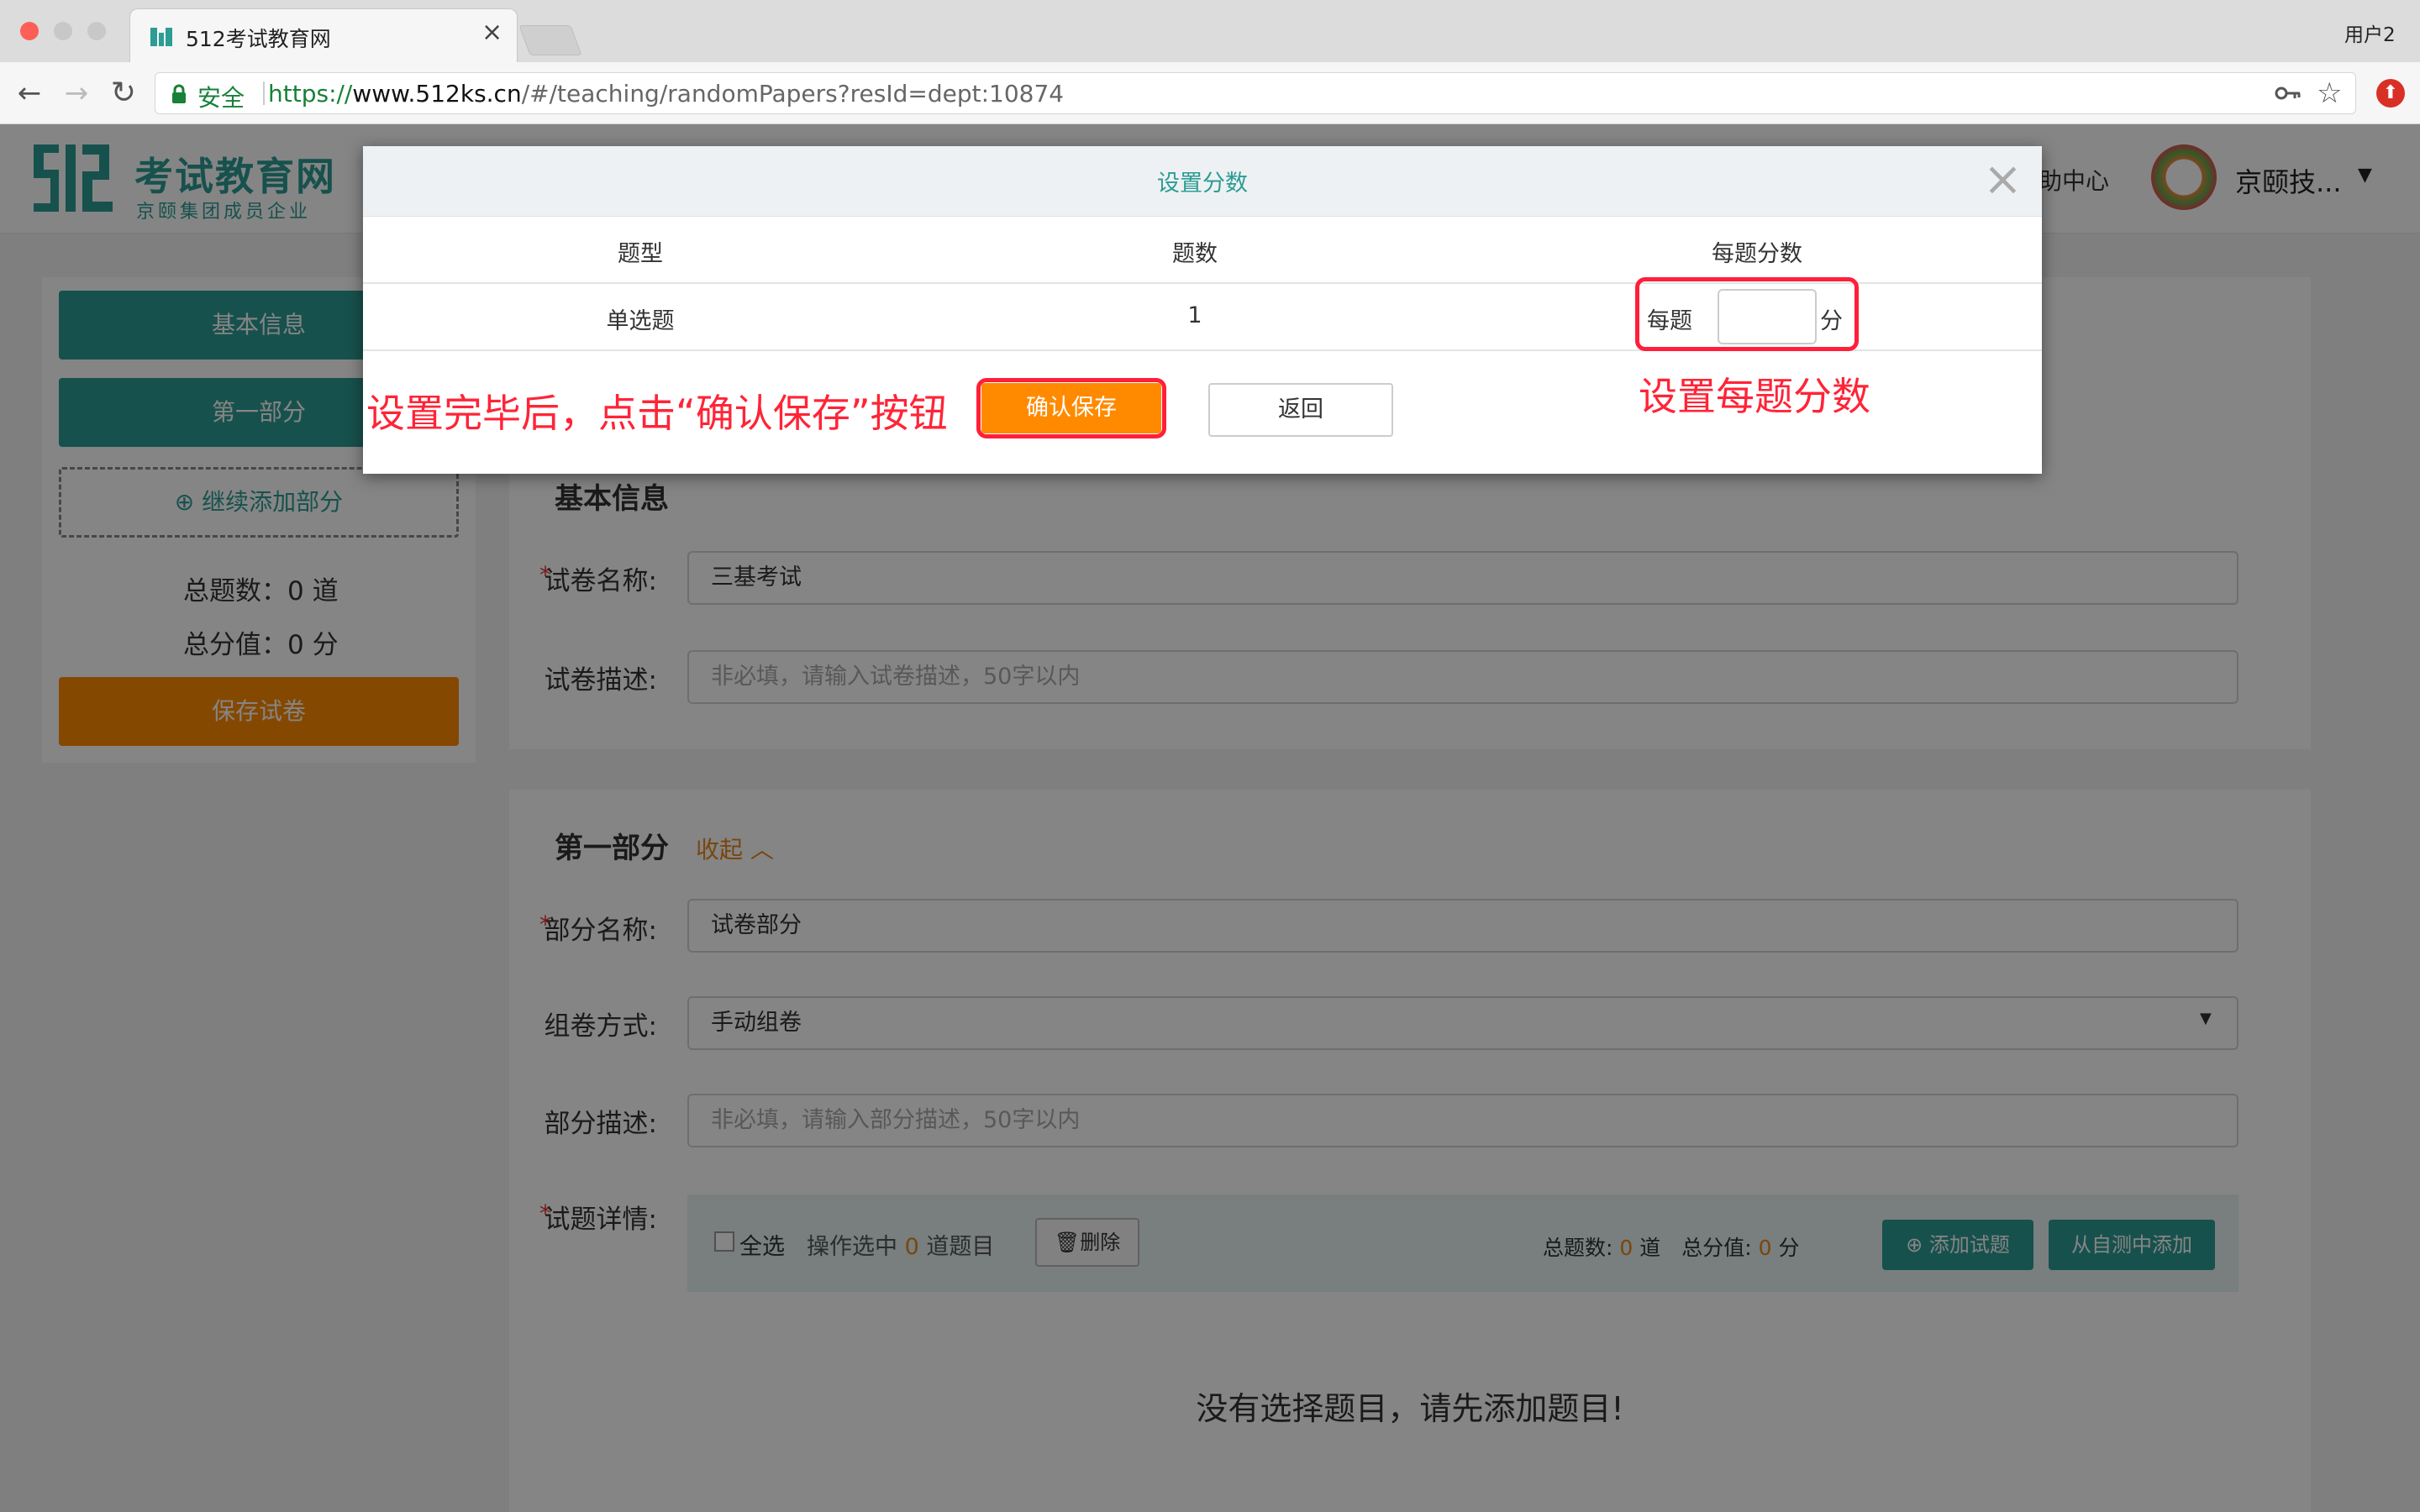 The image size is (2420, 1512). I want to click on score-table-header: 题型 题数 每题分数, so click(1202, 250).